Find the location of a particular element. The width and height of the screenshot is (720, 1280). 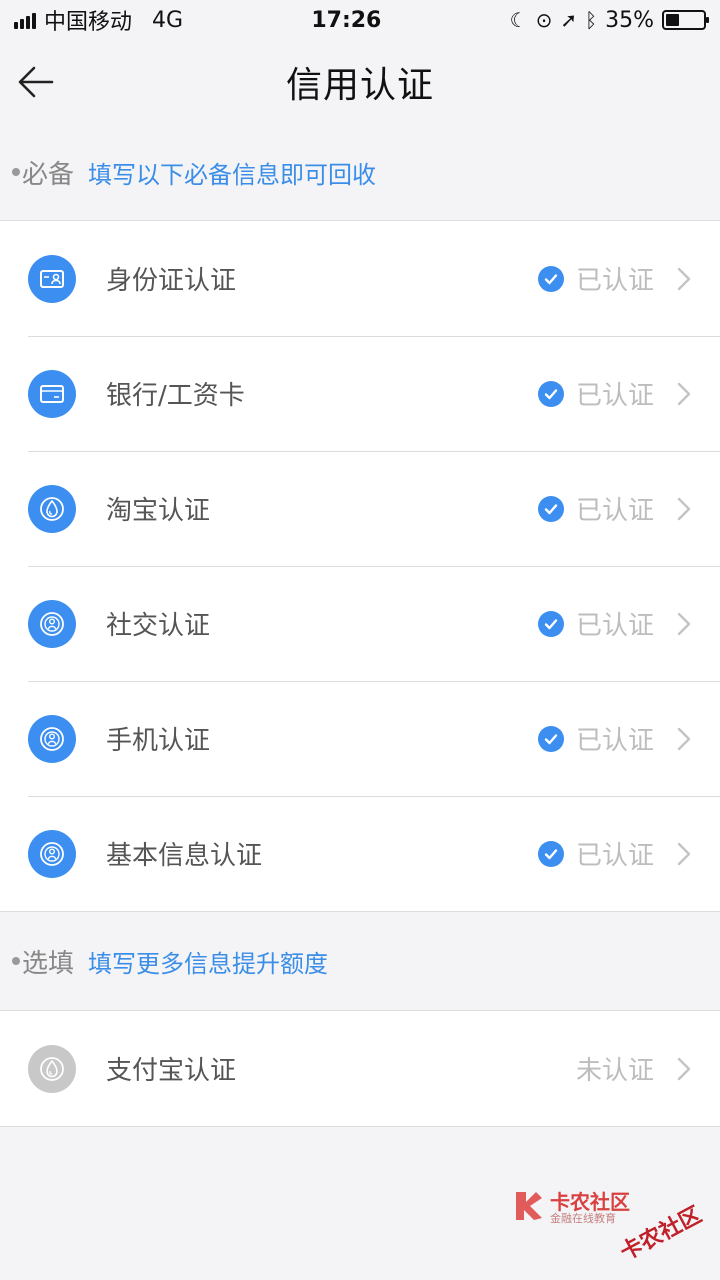

location-icon: ➚ is located at coordinates (569, 20).